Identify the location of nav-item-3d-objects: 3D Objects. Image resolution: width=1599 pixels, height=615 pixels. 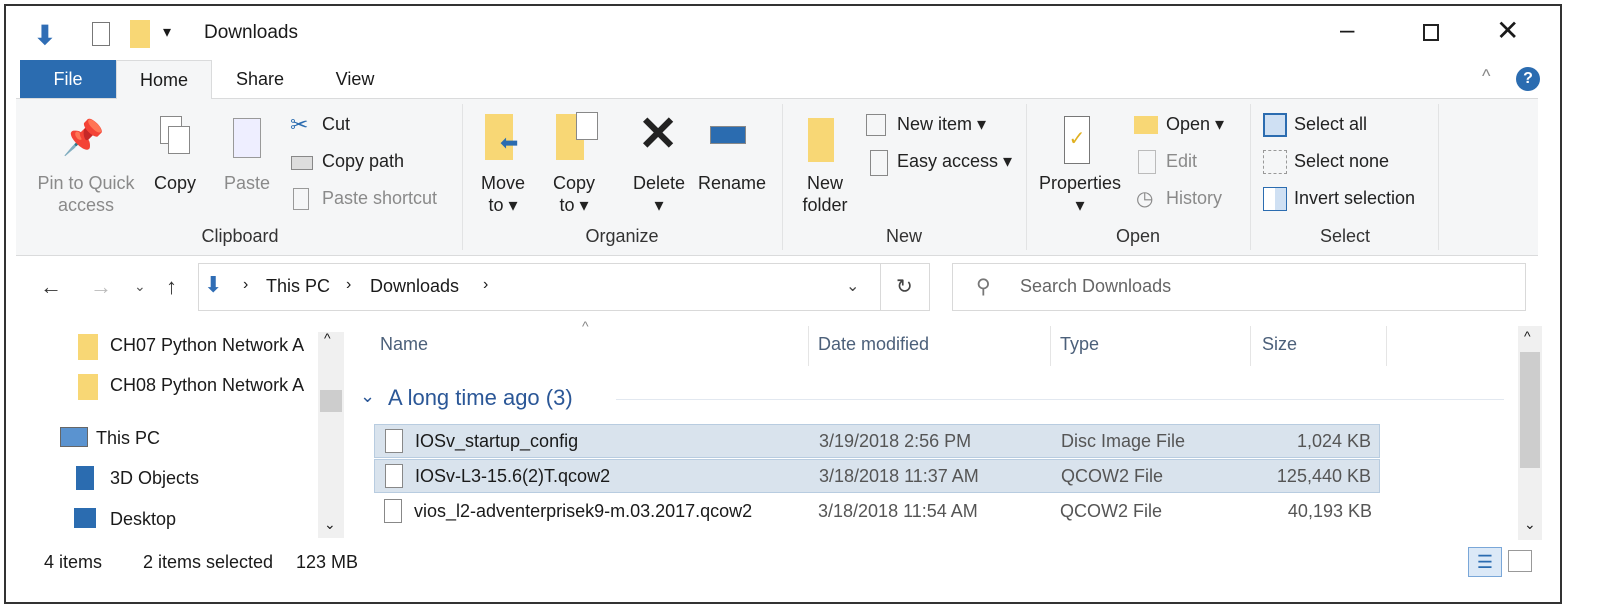
(154, 478).